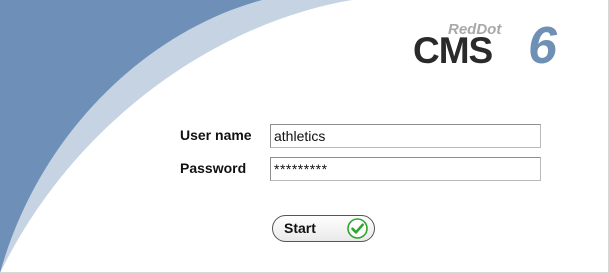 This screenshot has height=273, width=609. What do you see at coordinates (453, 50) in the screenshot?
I see `logo-product-text: CMS` at bounding box center [453, 50].